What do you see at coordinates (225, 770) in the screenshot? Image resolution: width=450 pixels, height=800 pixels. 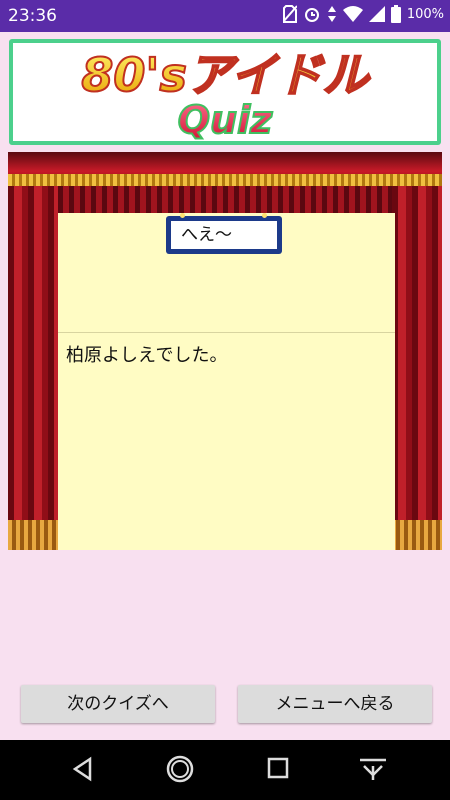 I see `navigation-bar` at bounding box center [225, 770].